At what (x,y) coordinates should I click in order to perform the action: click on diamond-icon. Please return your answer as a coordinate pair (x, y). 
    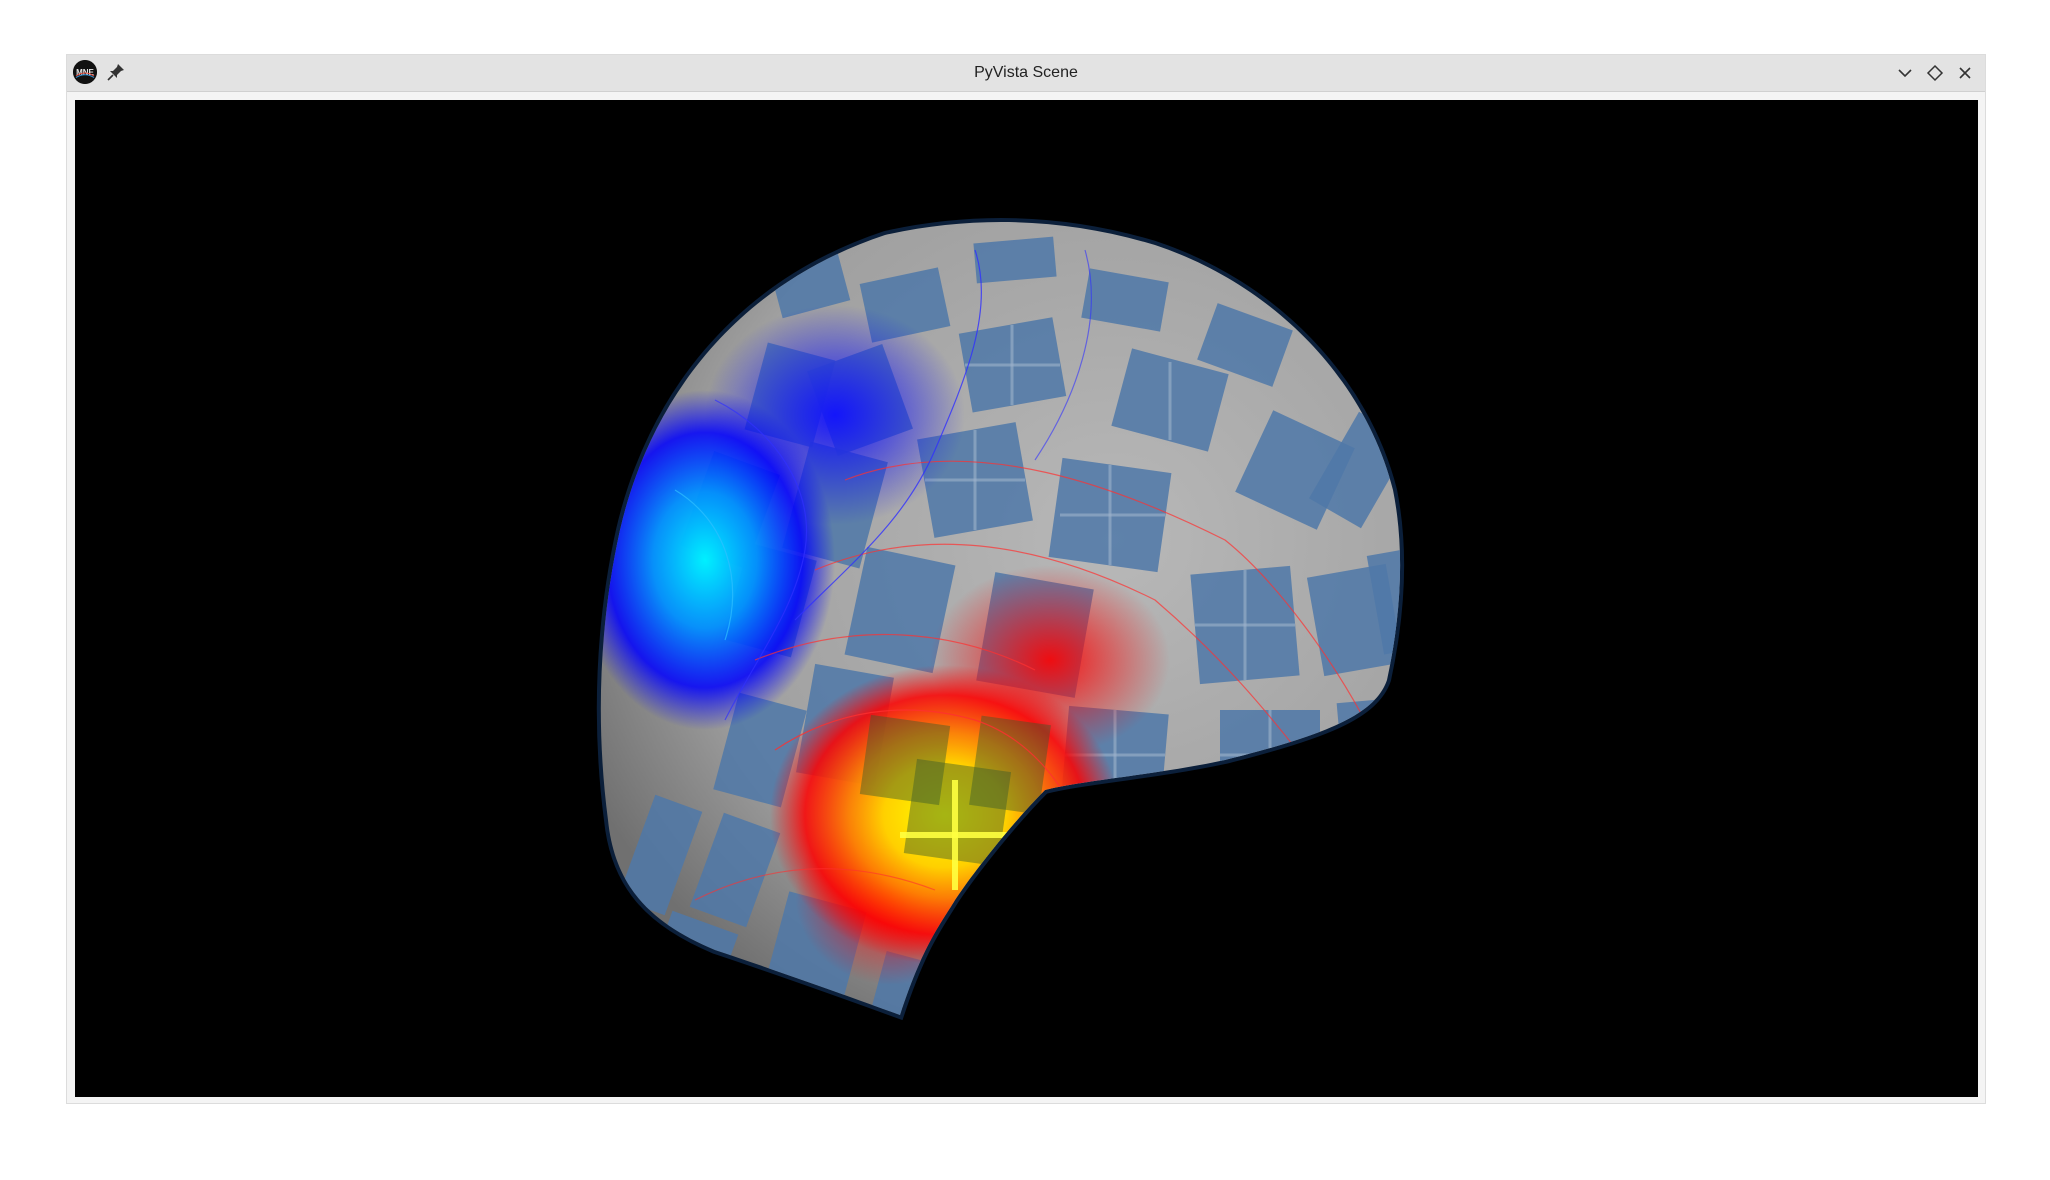
    Looking at the image, I should click on (1935, 73).